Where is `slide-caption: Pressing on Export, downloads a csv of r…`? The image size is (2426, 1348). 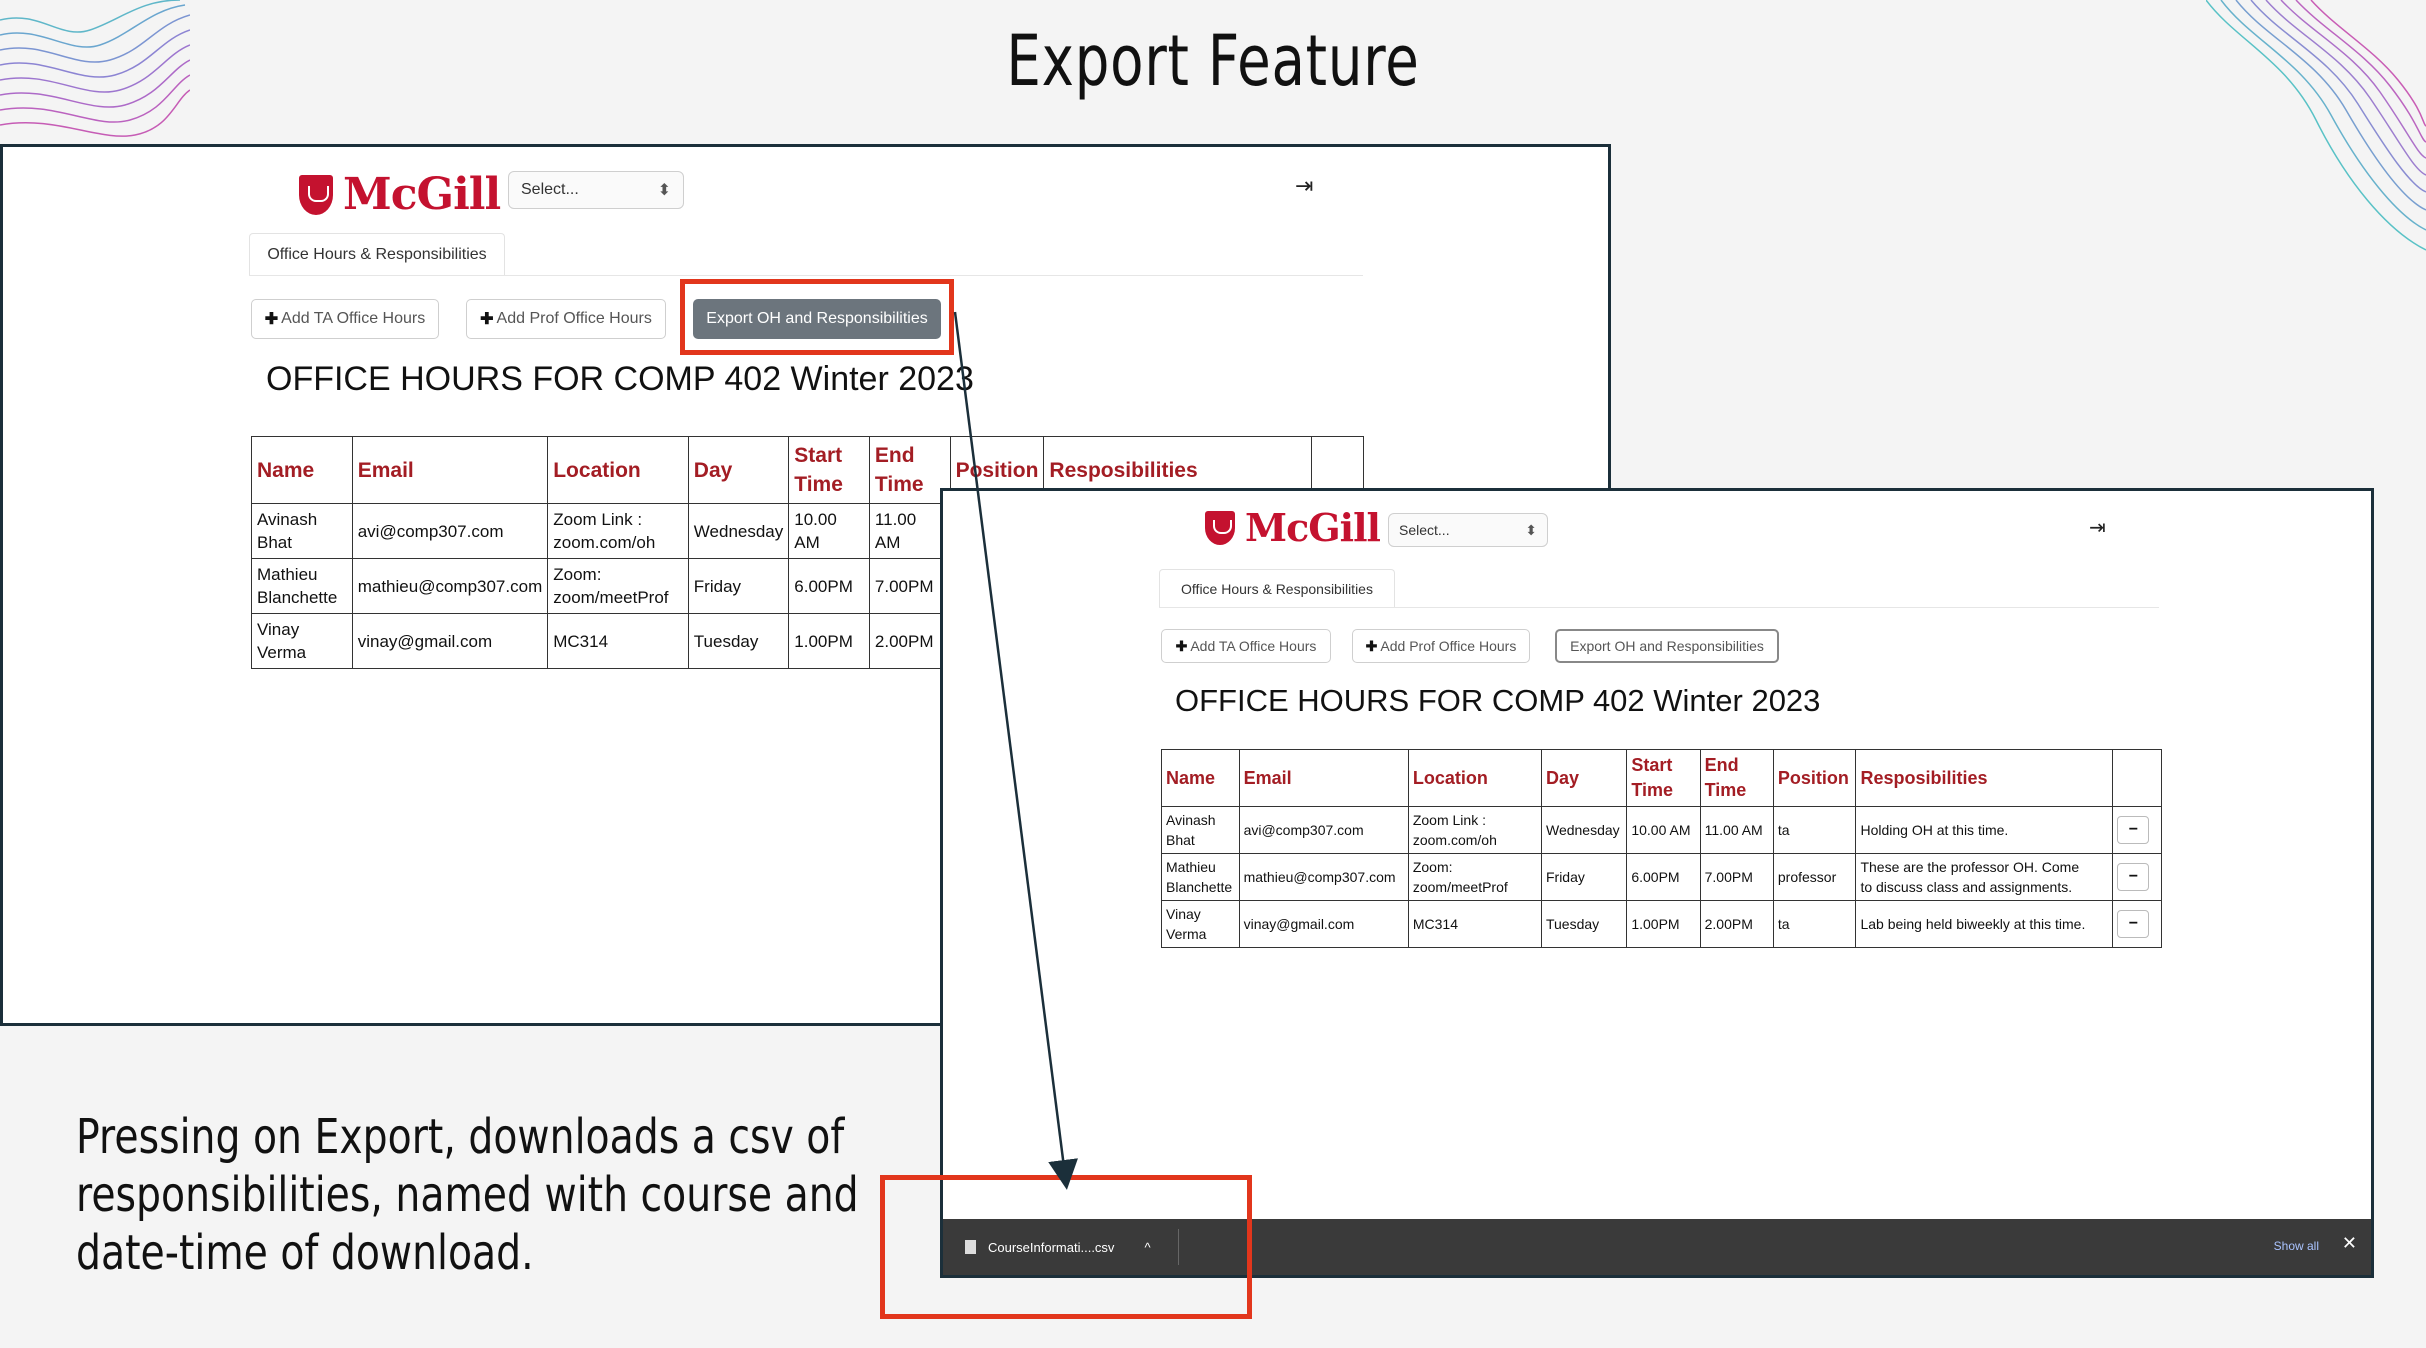 slide-caption: Pressing on Export, downloads a csv of r… is located at coordinates (467, 1195).